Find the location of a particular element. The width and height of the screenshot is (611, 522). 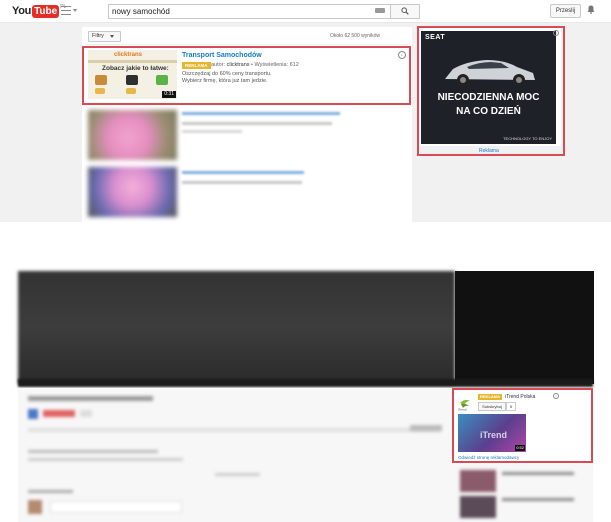

youtube-logo: You Tube PL is located at coordinates (39, 11).